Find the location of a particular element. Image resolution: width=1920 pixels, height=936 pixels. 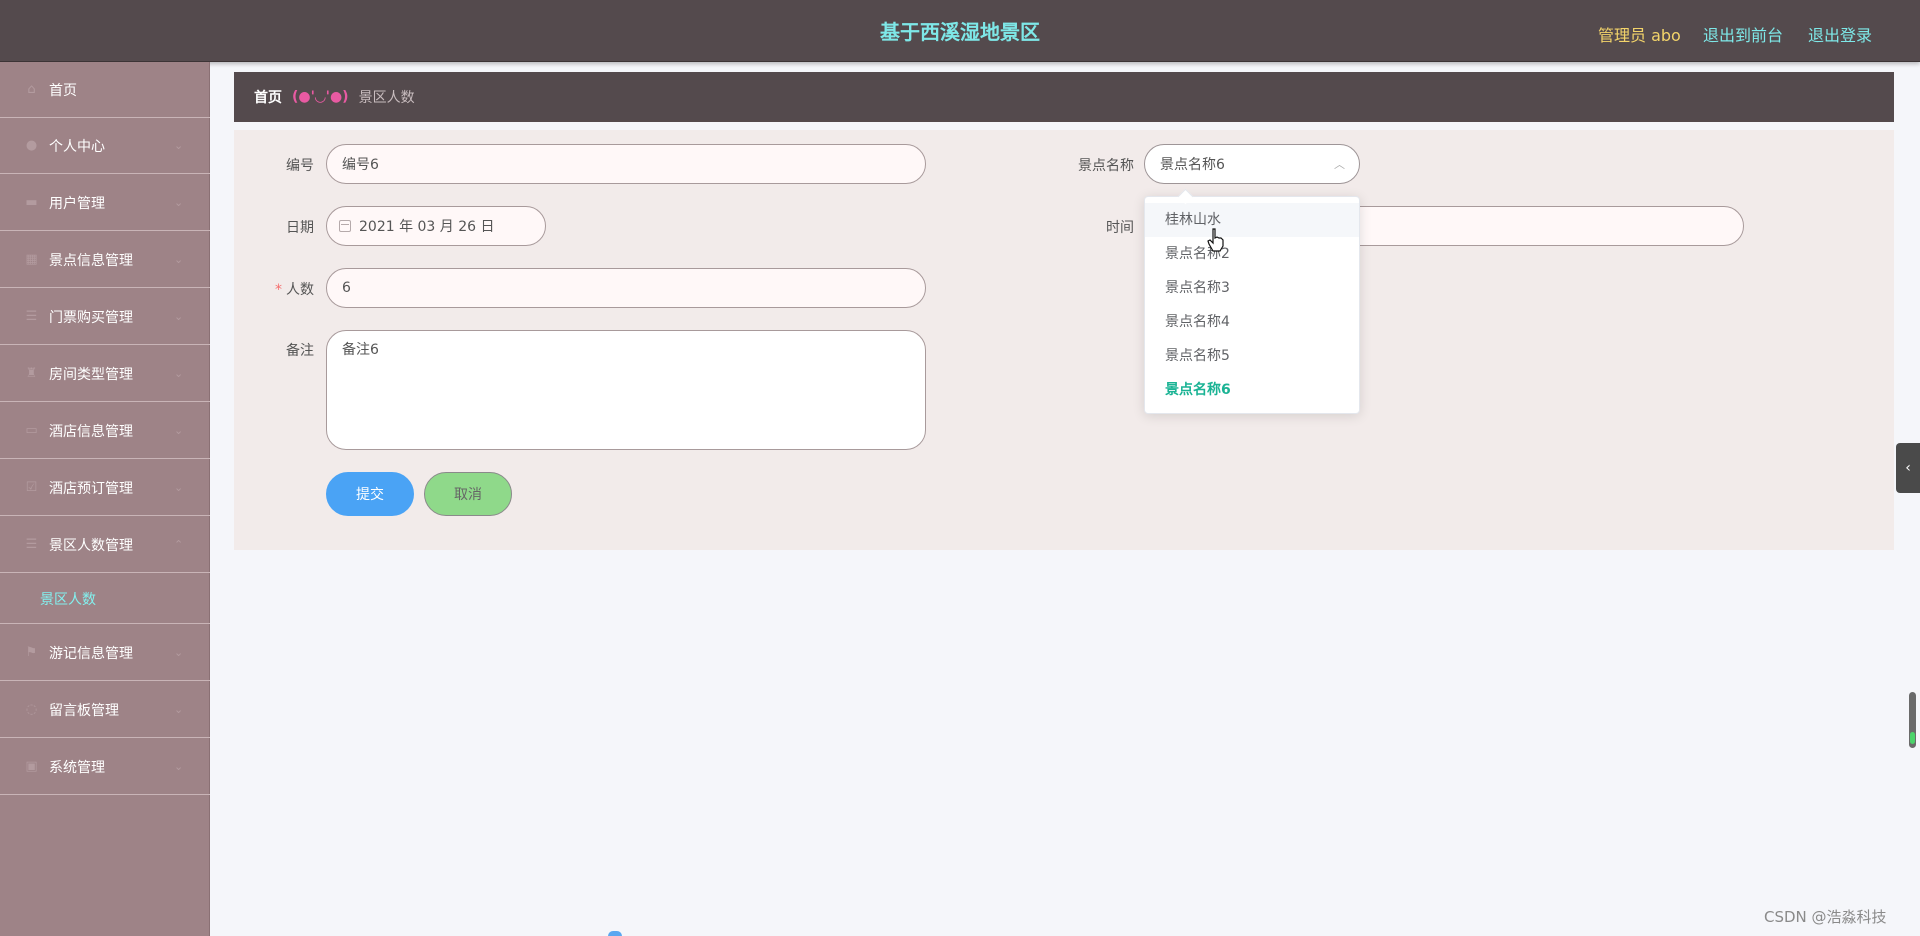

dropdown-option: 景点名称4 is located at coordinates (1252, 322).